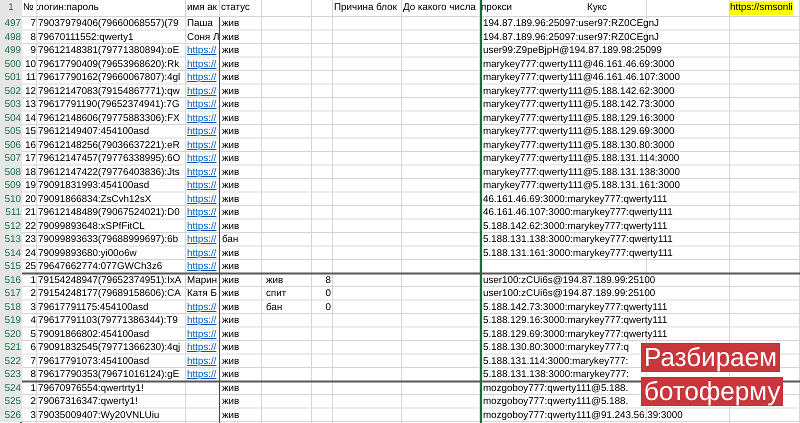 The height and width of the screenshot is (423, 800). I want to click on table-cell: 5.188.131.161:3000:marykey777:qwerty111, so click(578, 253).